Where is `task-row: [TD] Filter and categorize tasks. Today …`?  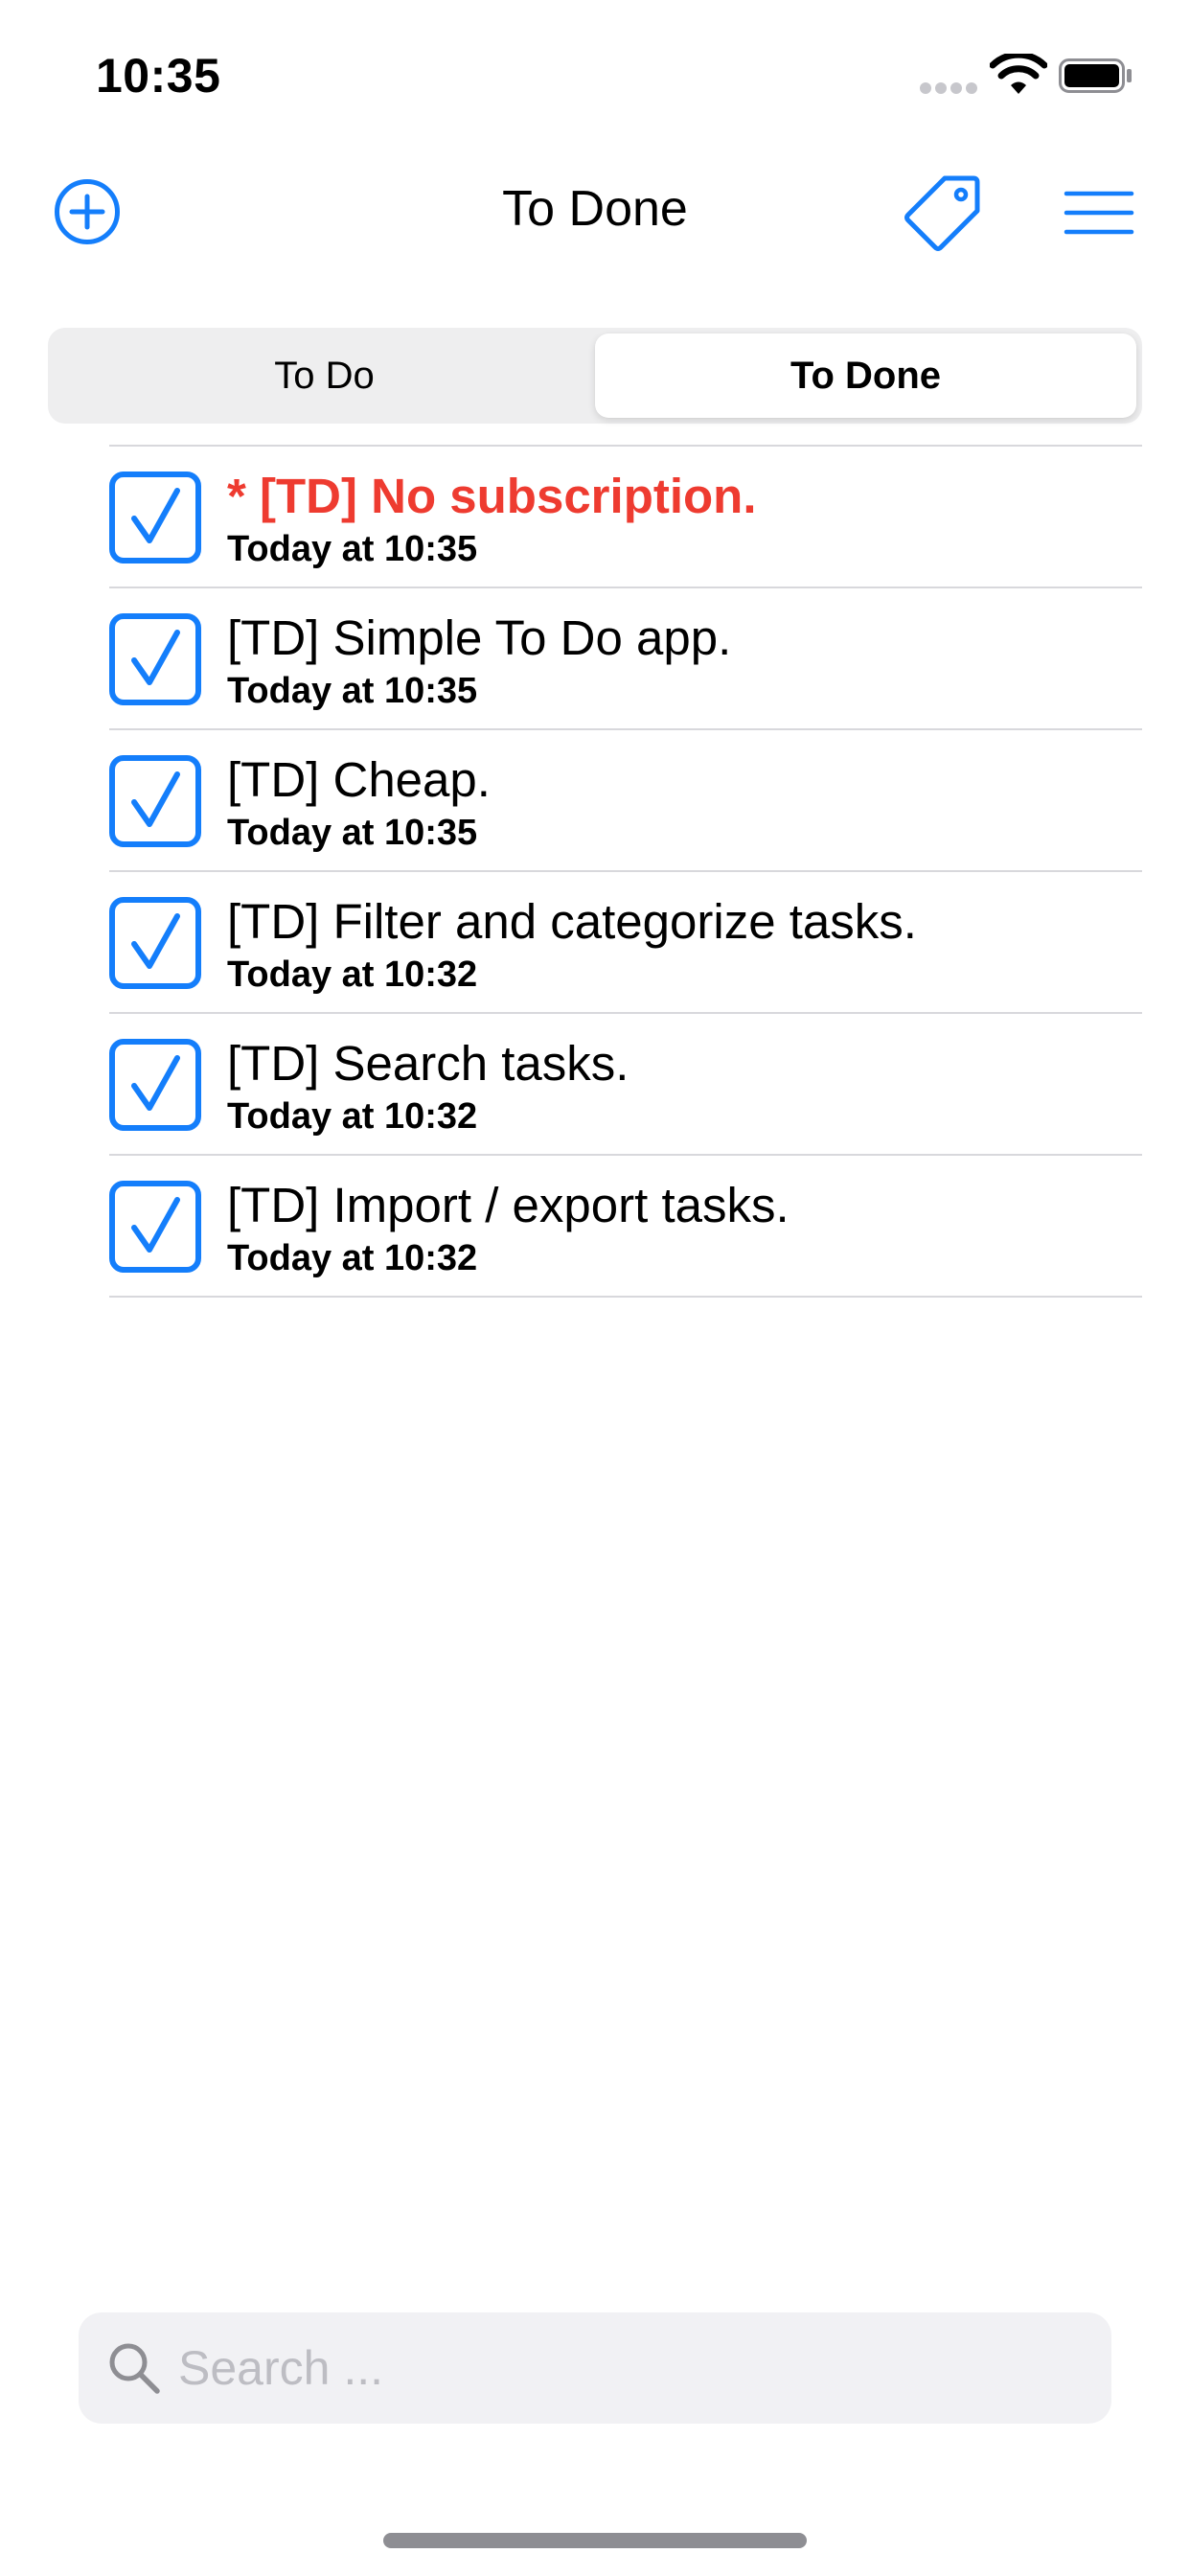
task-row: [TD] Filter and categorize tasks. Today … is located at coordinates (625, 943).